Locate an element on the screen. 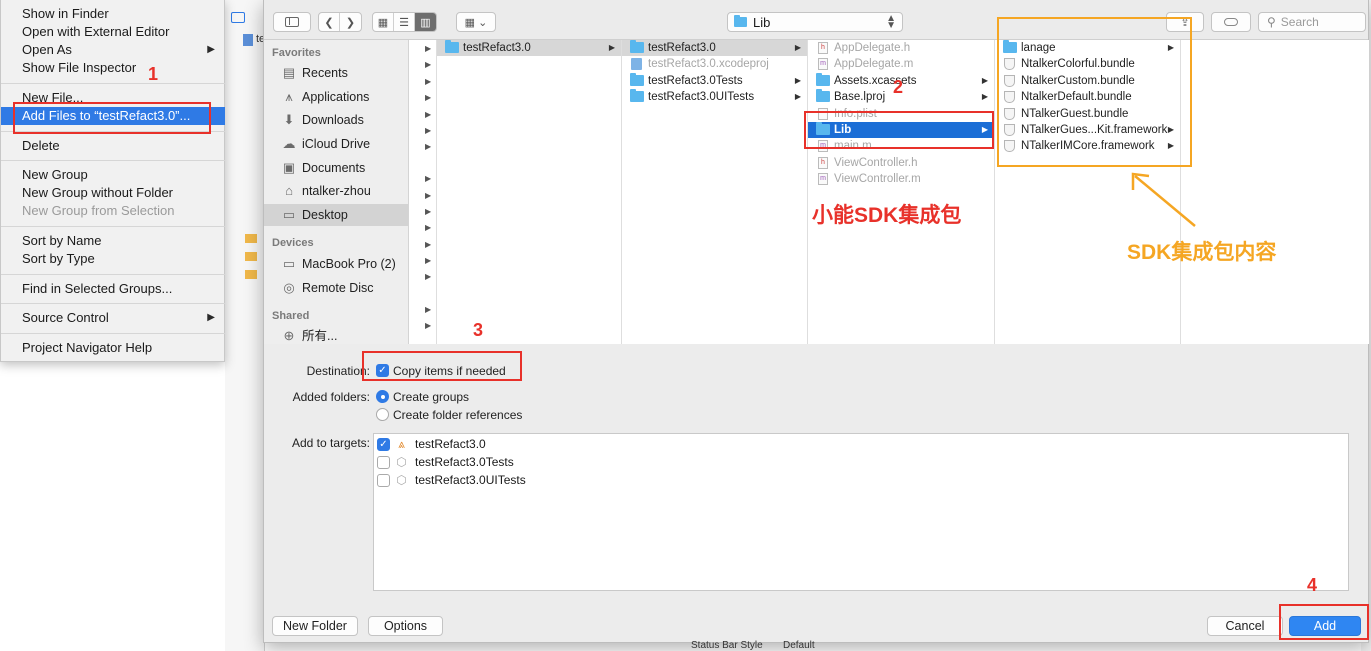 This screenshot has width=1371, height=651. tag-button is located at coordinates (1231, 22).